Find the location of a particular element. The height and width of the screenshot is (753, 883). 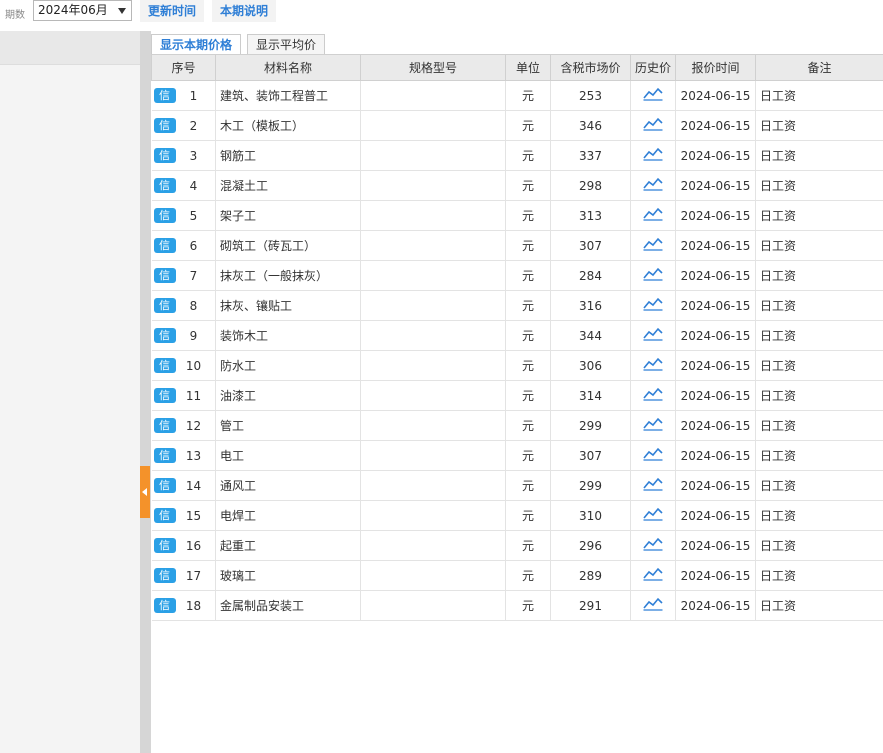

table-row: 信 14 通风工 元 299 2024-06-15 日工资 is located at coordinates (517, 485).